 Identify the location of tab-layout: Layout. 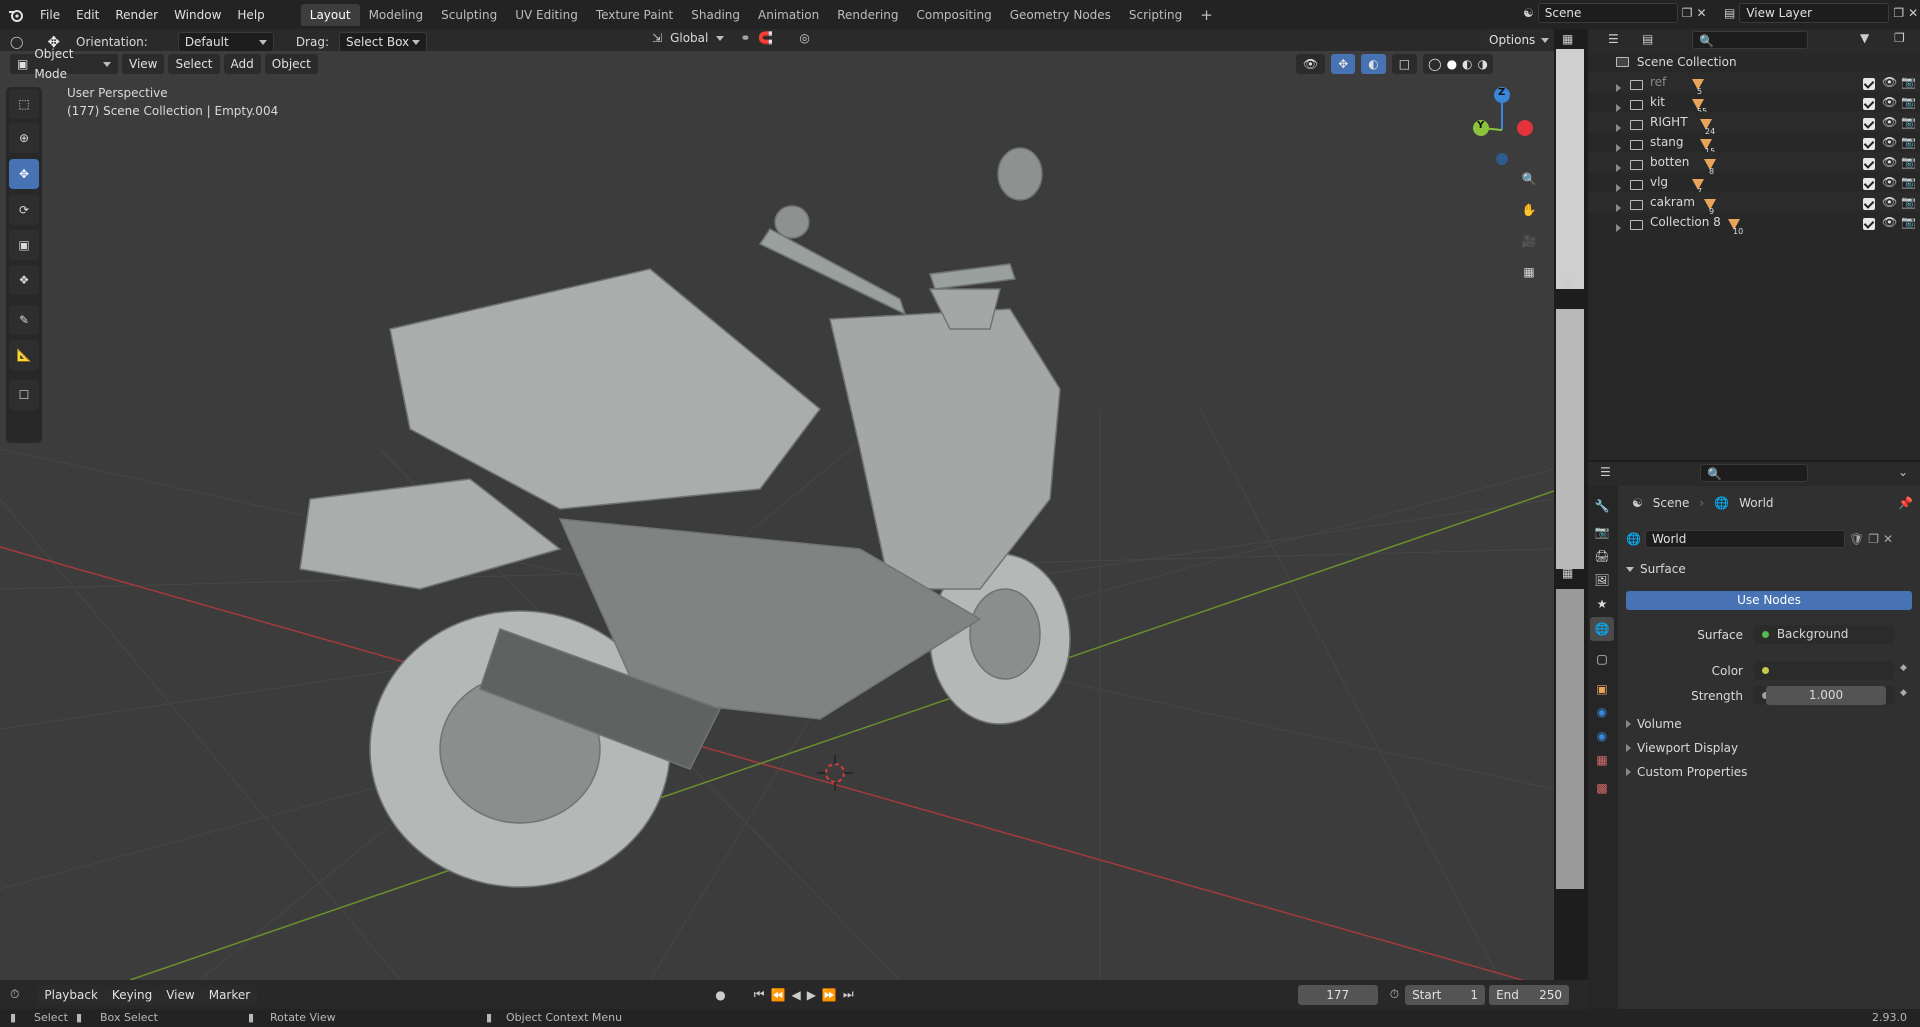
(330, 14).